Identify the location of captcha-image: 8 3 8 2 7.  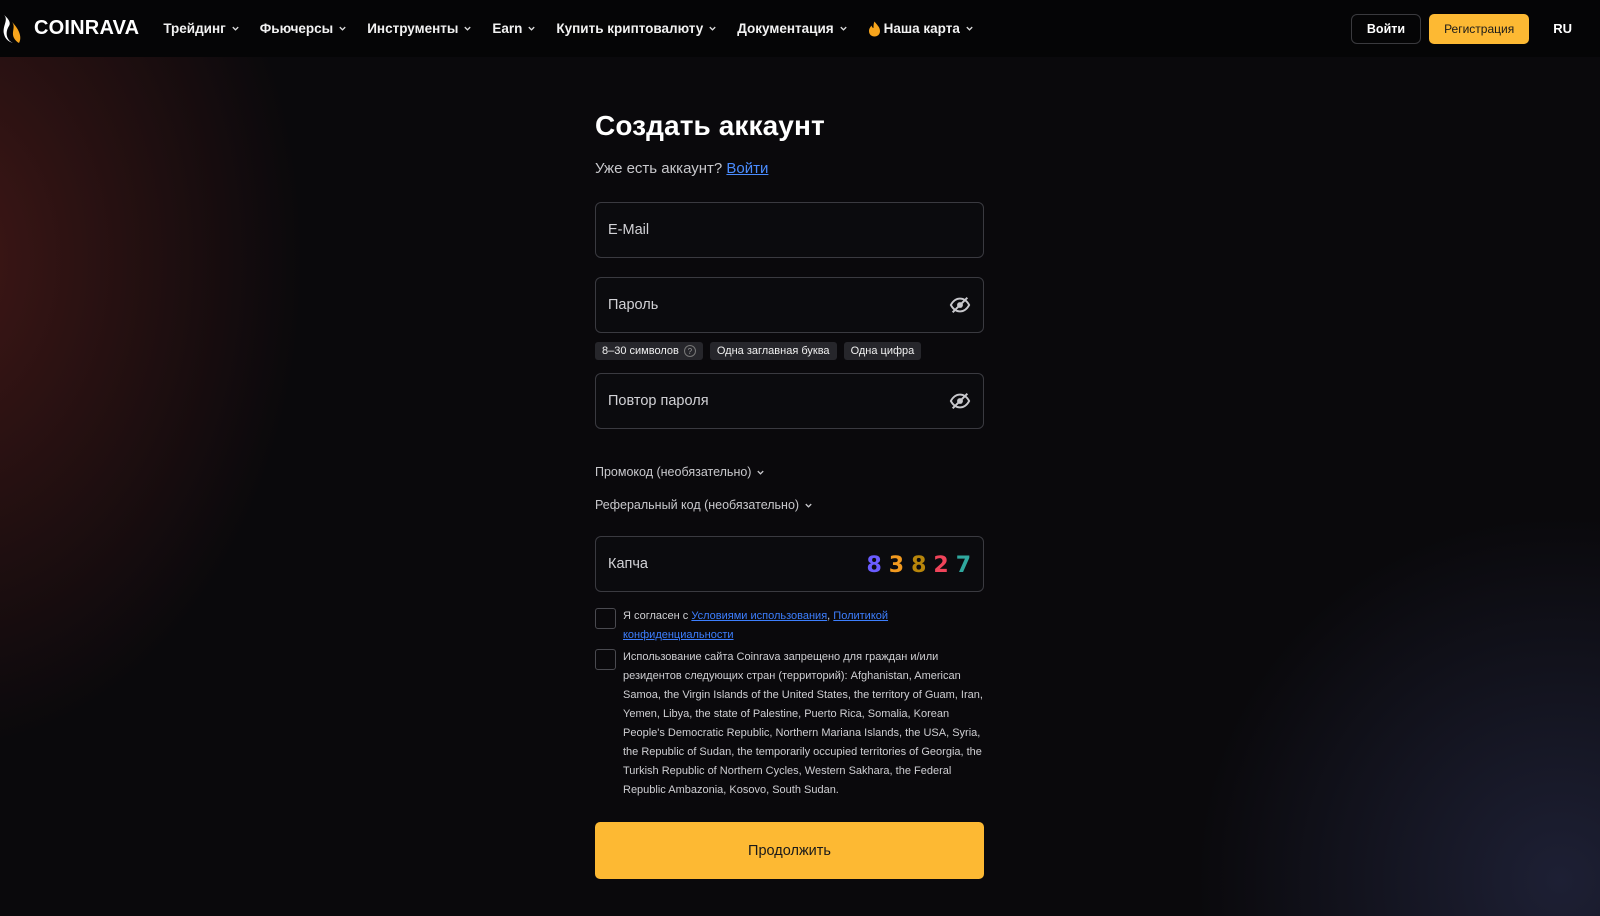
(915, 565).